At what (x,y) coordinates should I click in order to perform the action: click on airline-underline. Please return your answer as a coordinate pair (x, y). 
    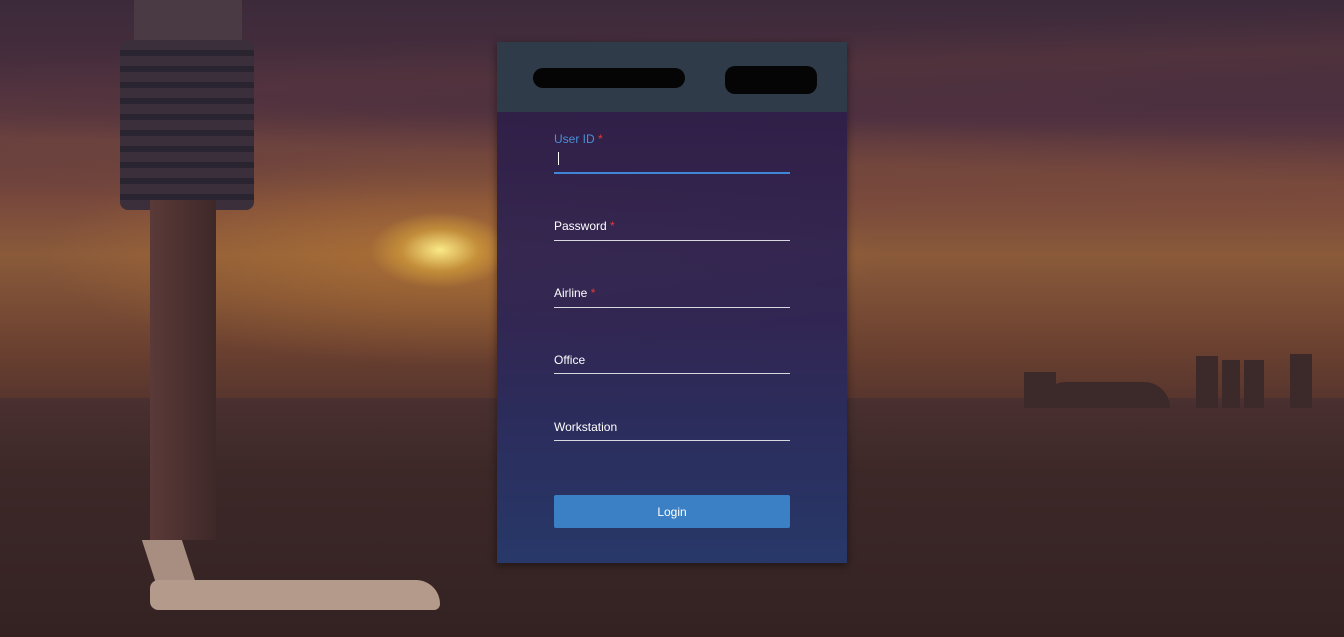
    Looking at the image, I should click on (672, 307).